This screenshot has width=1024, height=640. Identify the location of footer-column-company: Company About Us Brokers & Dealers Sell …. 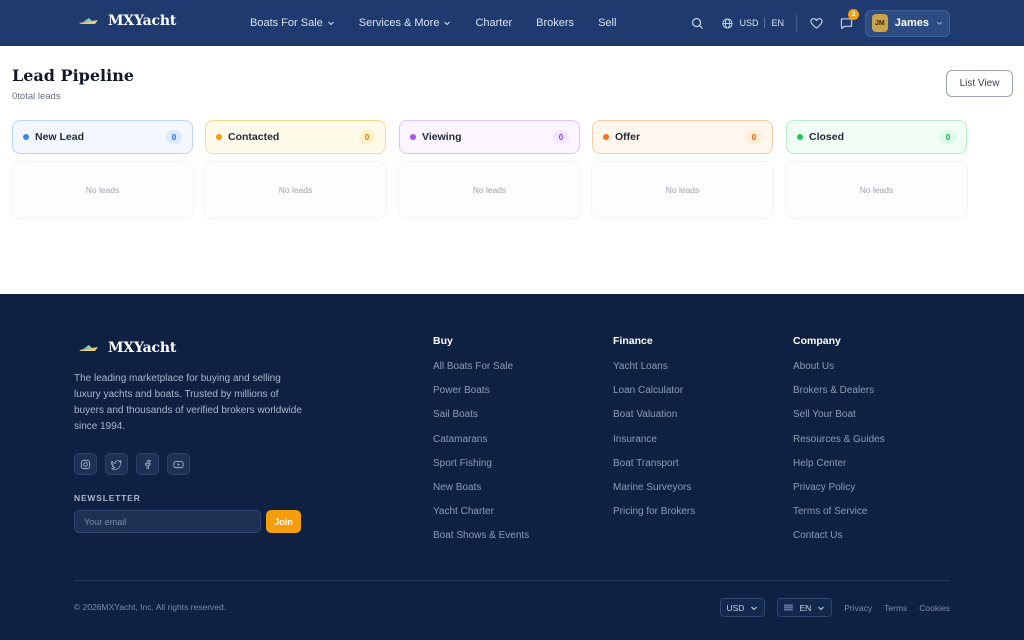
(839, 445).